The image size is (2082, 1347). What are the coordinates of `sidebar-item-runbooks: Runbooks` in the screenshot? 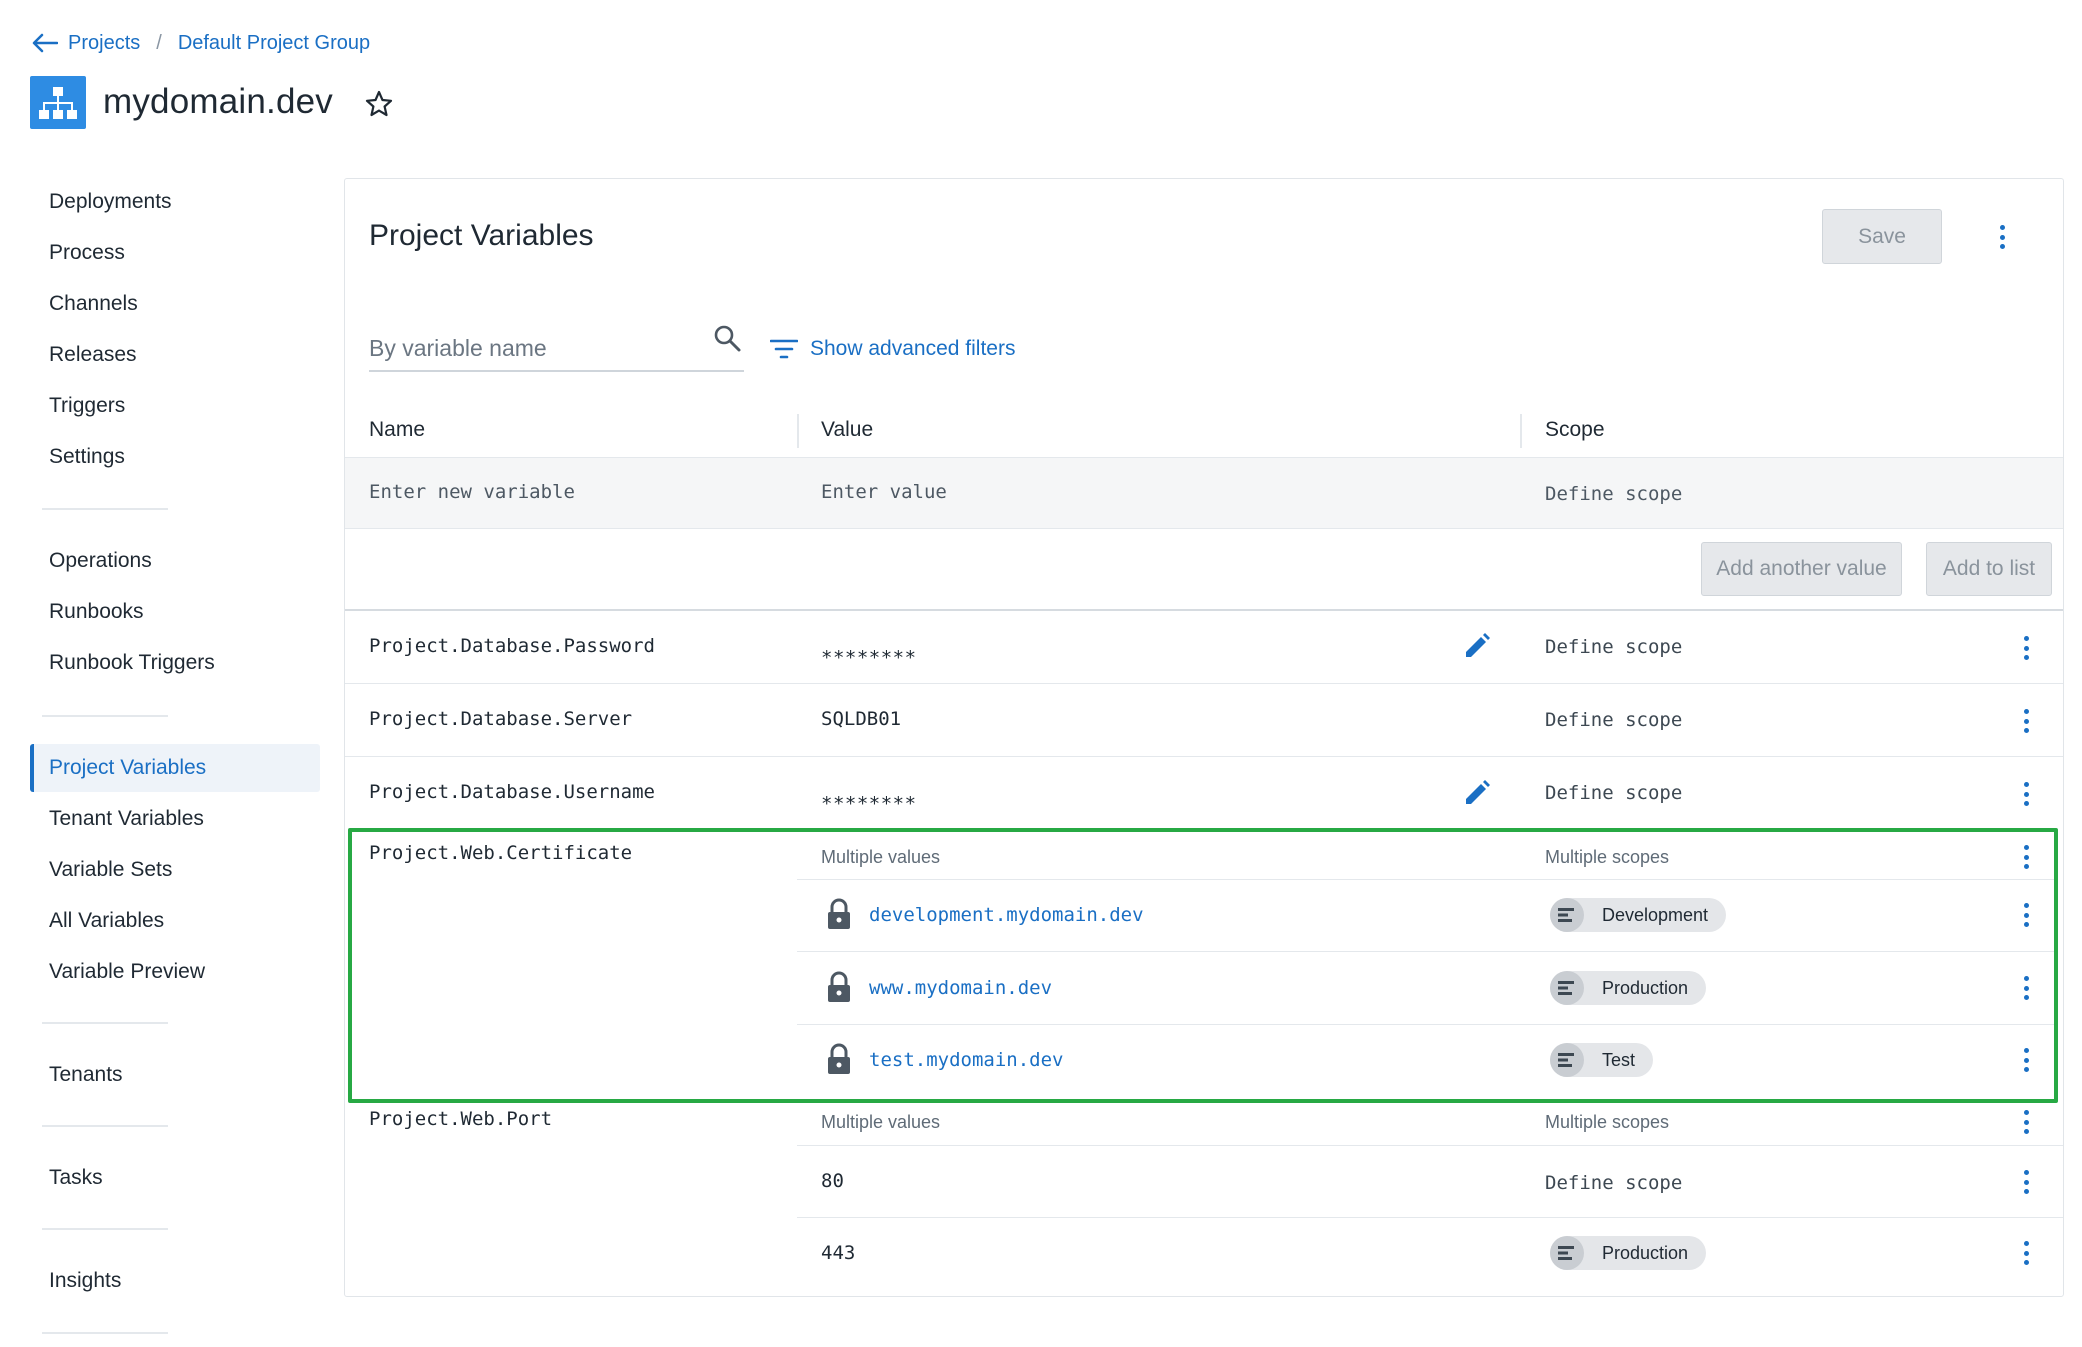 It's located at (96, 612).